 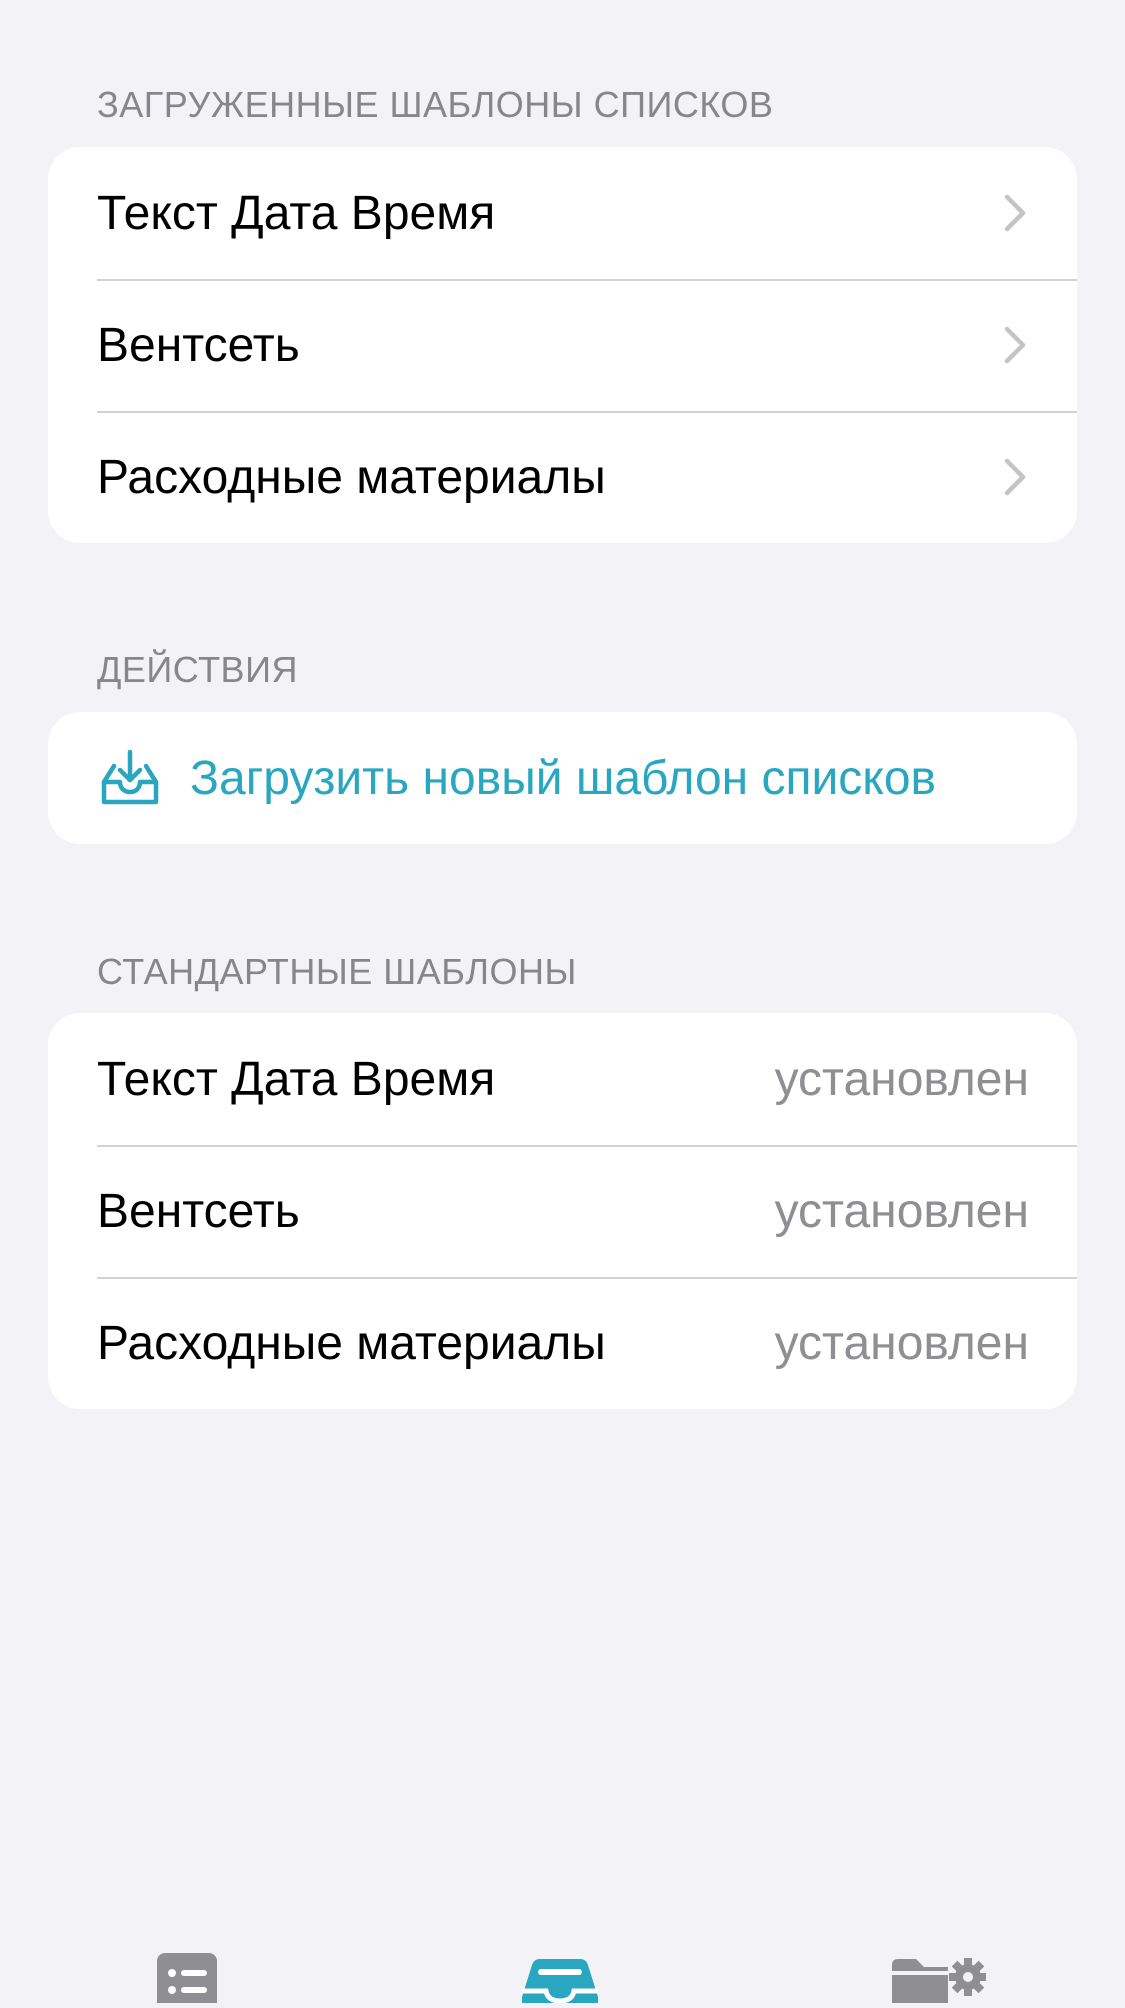 I want to click on tray-icon, so click(x=560, y=1983).